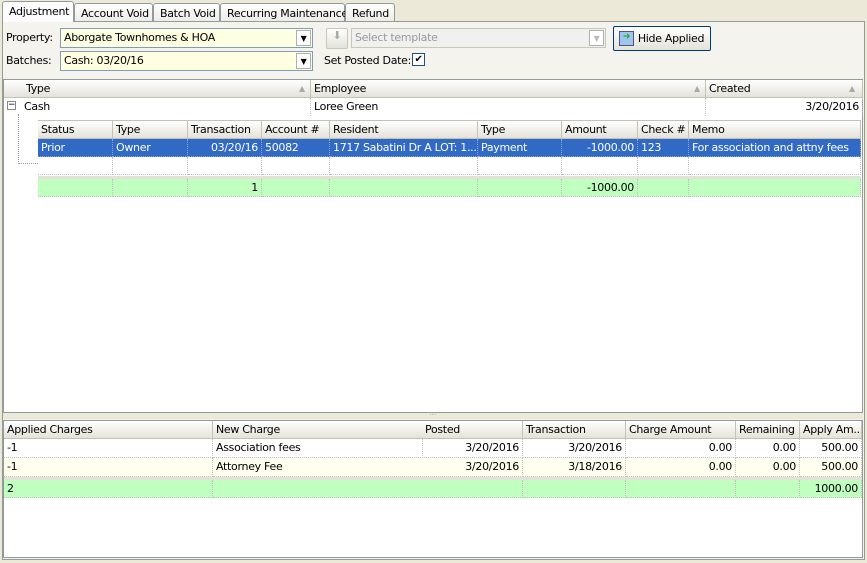 Image resolution: width=867 pixels, height=563 pixels. Describe the element at coordinates (75, 148) in the screenshot. I see `detail-cell: Prior` at that location.